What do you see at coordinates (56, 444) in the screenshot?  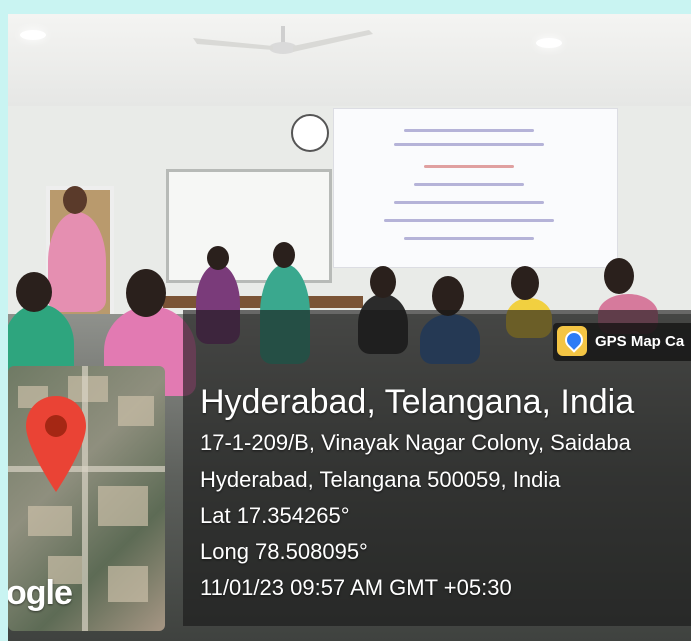 I see `location-pin-icon` at bounding box center [56, 444].